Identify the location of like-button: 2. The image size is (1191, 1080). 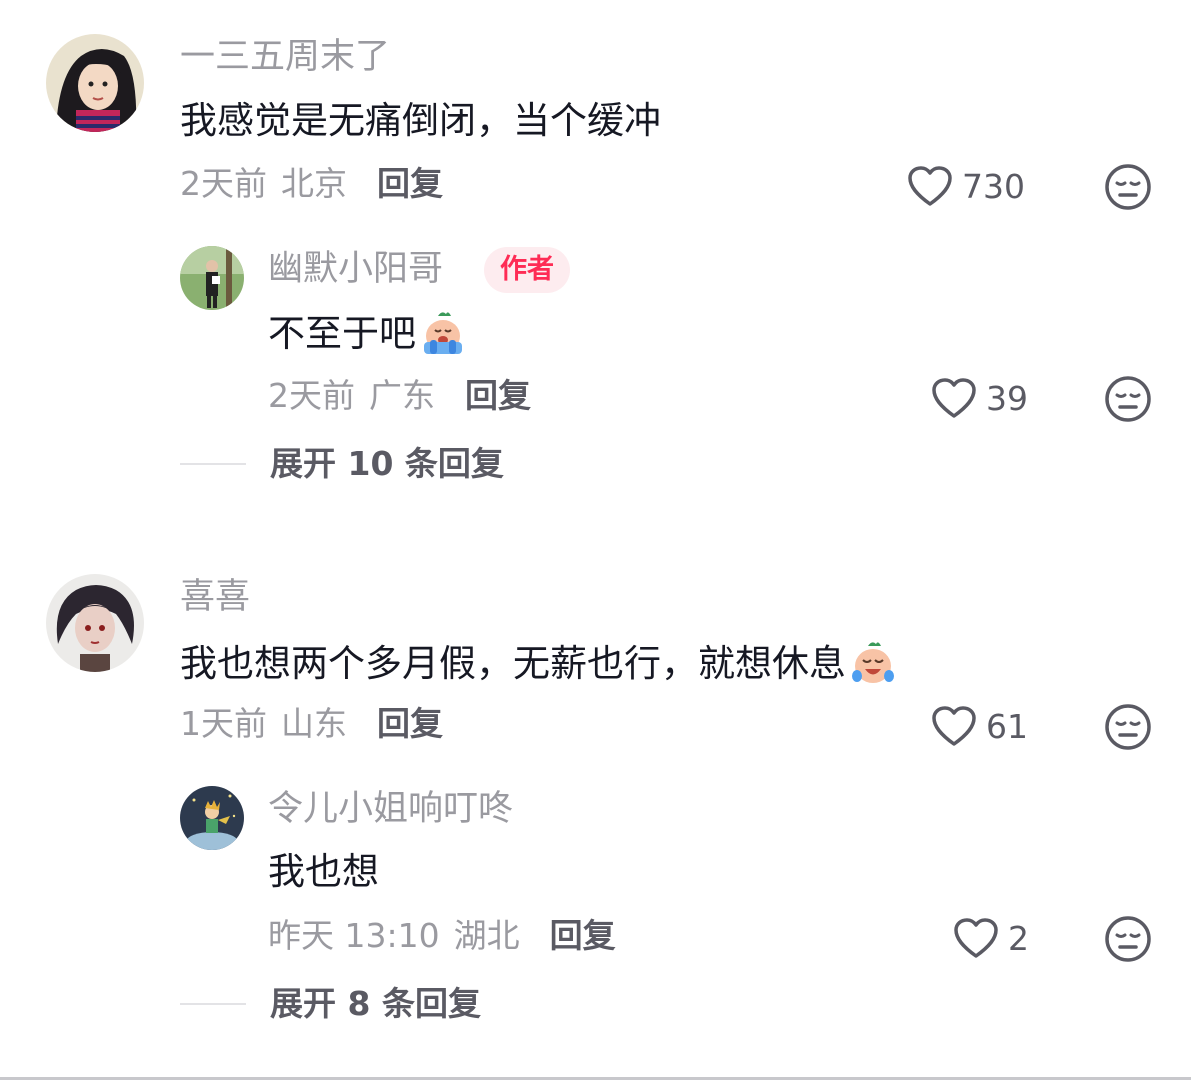
(990, 938).